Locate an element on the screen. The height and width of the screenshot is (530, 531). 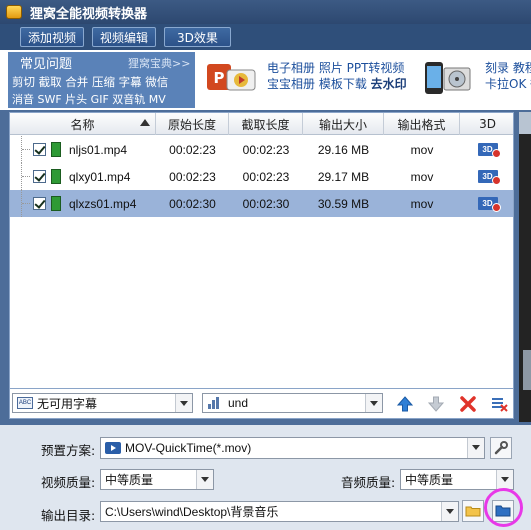
audio-track-select: und is located at coordinates (292, 403).